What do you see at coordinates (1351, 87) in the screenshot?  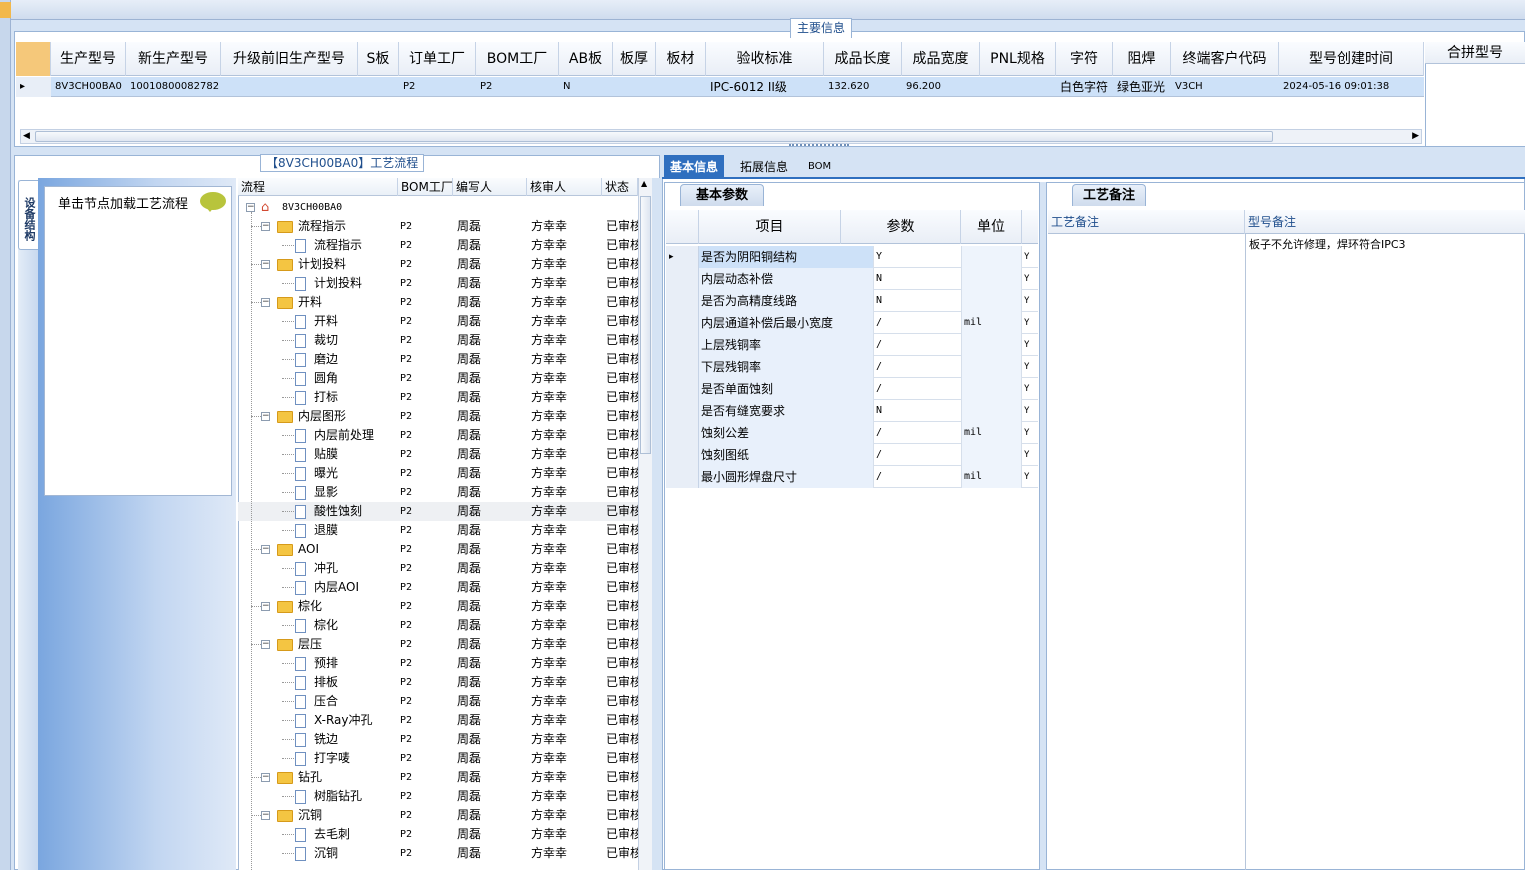 I see `grid-cell: 2024-05-16 09:01:38` at bounding box center [1351, 87].